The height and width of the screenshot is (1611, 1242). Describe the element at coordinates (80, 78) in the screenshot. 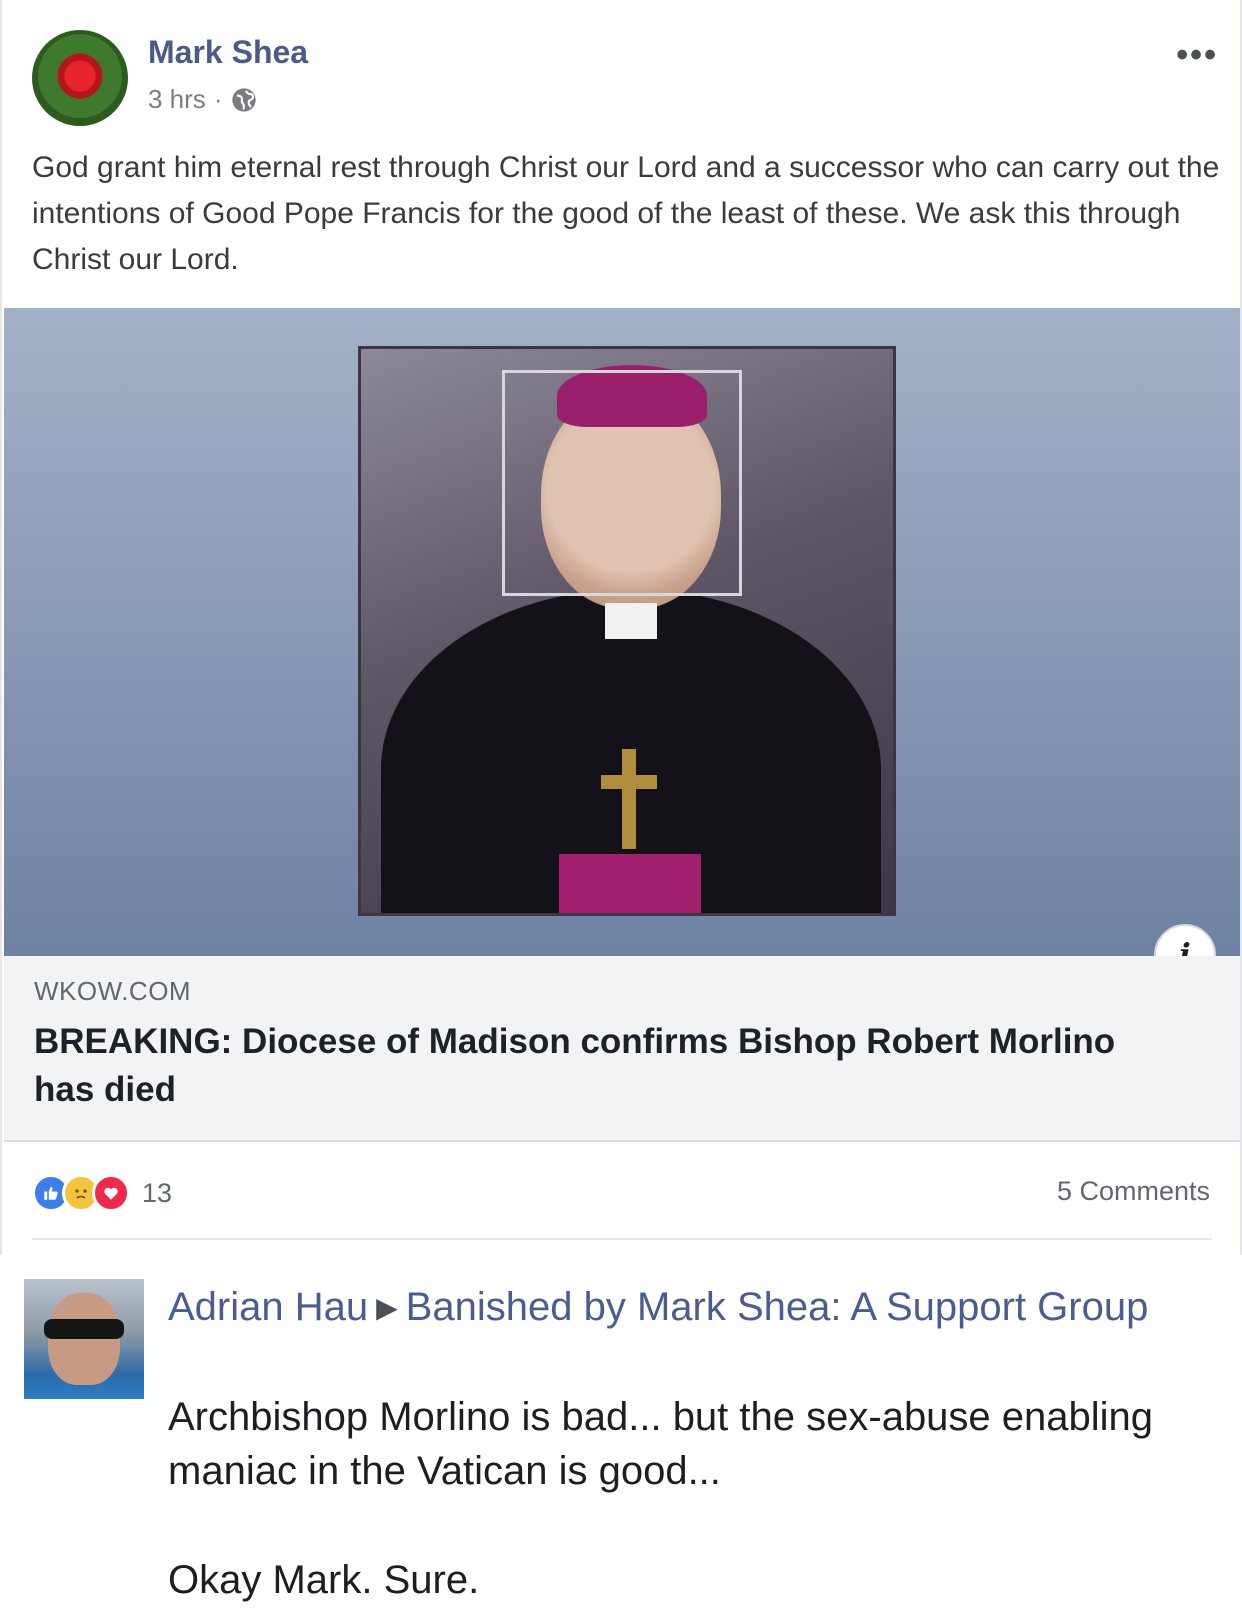

I see `author-avatar` at that location.